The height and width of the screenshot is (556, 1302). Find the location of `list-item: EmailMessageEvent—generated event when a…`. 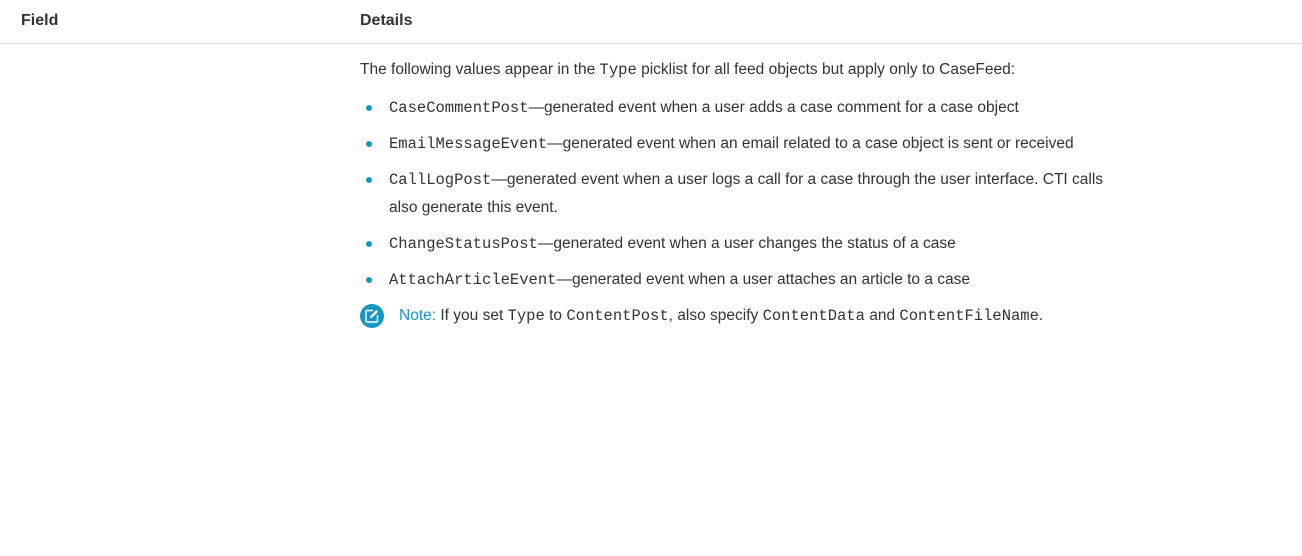

list-item: EmailMessageEvent—generated event when a… is located at coordinates (745, 144).